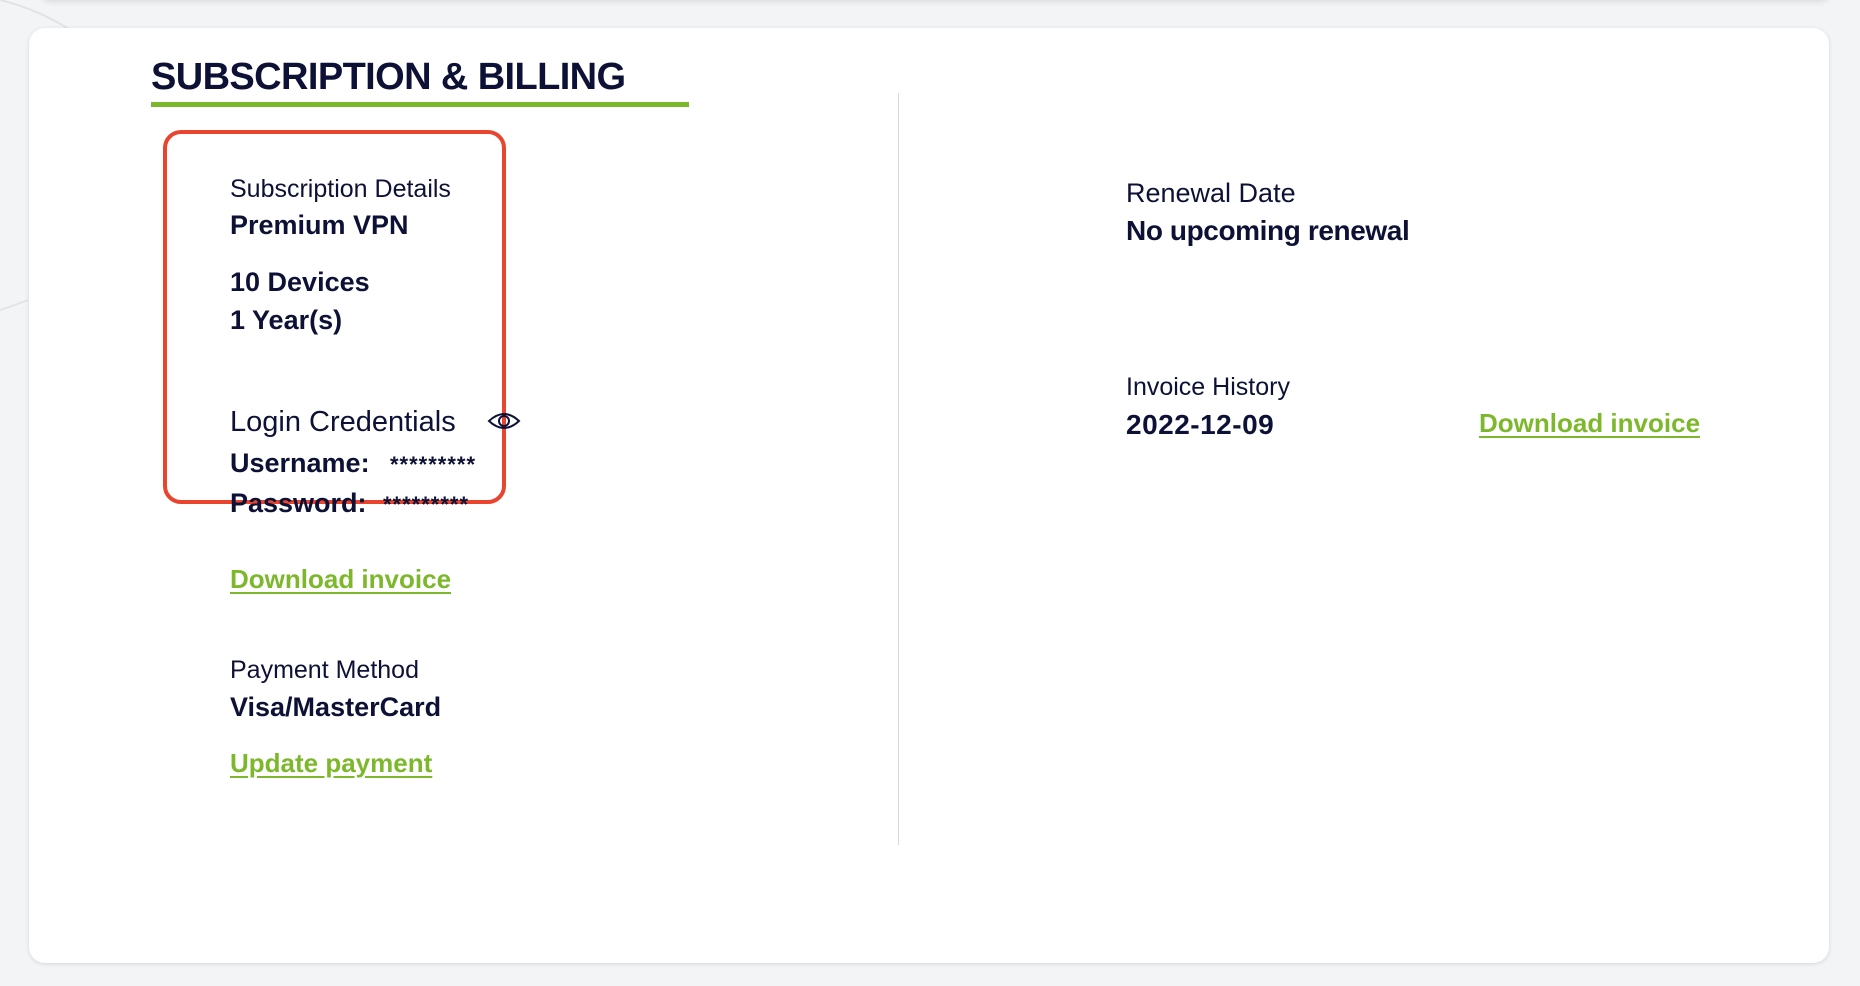  Describe the element at coordinates (388, 77) in the screenshot. I see `section-title: SUBSCRIPTION & BILLING` at that location.